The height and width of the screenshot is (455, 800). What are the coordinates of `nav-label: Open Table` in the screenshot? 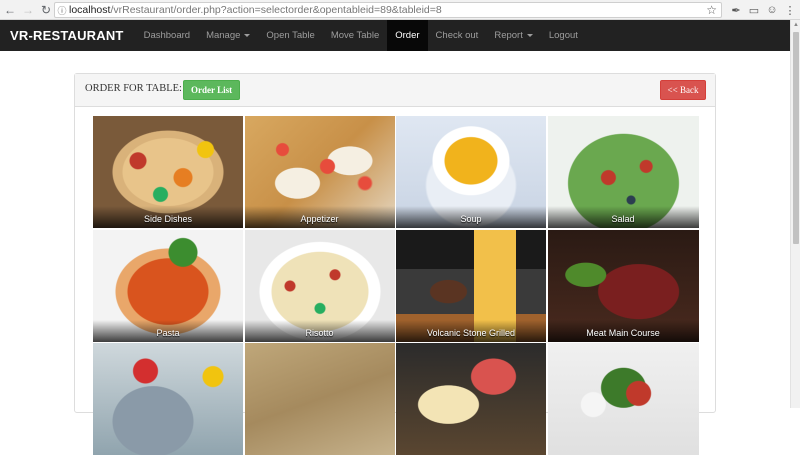 It's located at (290, 35).